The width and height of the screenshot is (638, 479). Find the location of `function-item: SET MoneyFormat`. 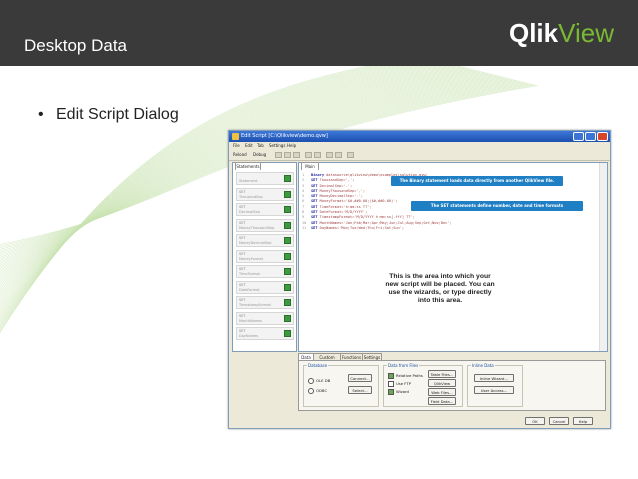

function-item: SET MoneyFormat is located at coordinates (265, 256).